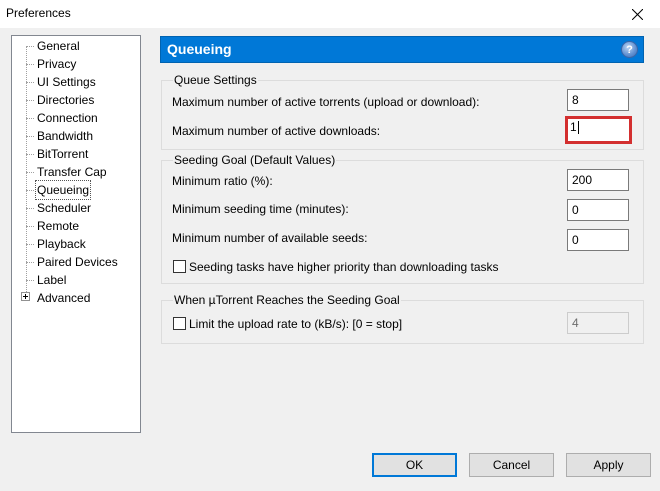 The height and width of the screenshot is (491, 660). What do you see at coordinates (72, 172) in the screenshot?
I see `tree-item-transfer-cap: Transfer Cap` at bounding box center [72, 172].